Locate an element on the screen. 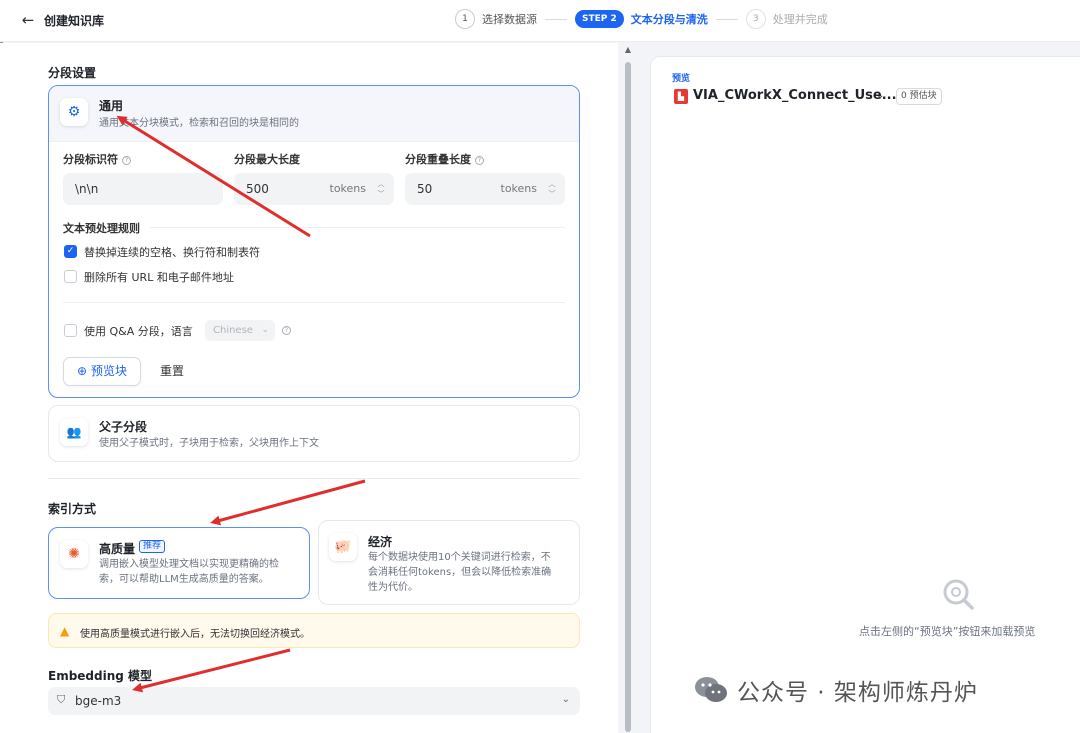  rule-divider is located at coordinates (357, 227).